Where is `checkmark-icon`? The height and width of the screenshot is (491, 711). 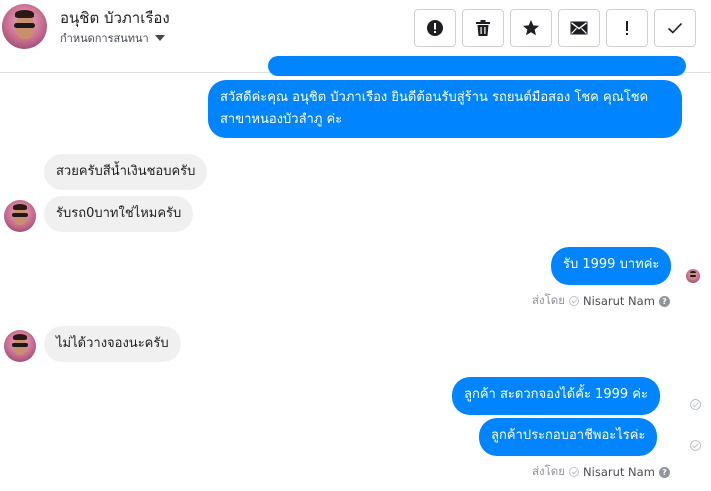
checkmark-icon is located at coordinates (675, 28).